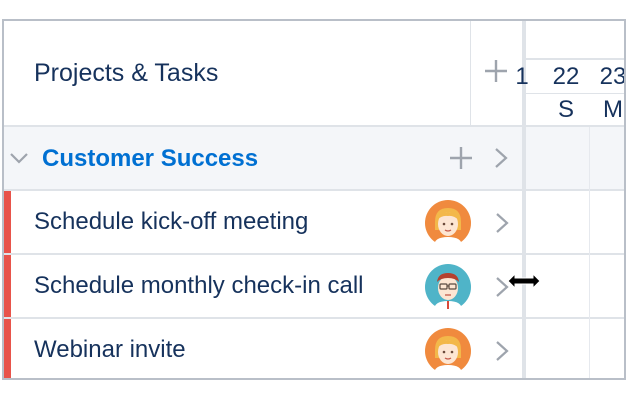 This screenshot has height=400, width=628. I want to click on task-label: Schedule monthly check-in call, so click(199, 286).